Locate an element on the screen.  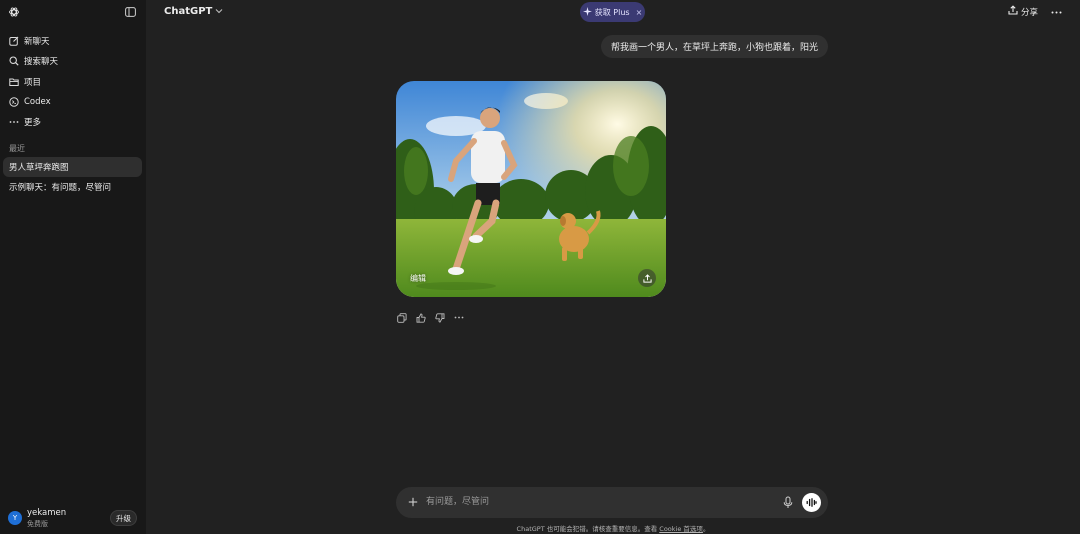
sidebar-item-new-chat: 新聊天 is located at coordinates (73, 40).